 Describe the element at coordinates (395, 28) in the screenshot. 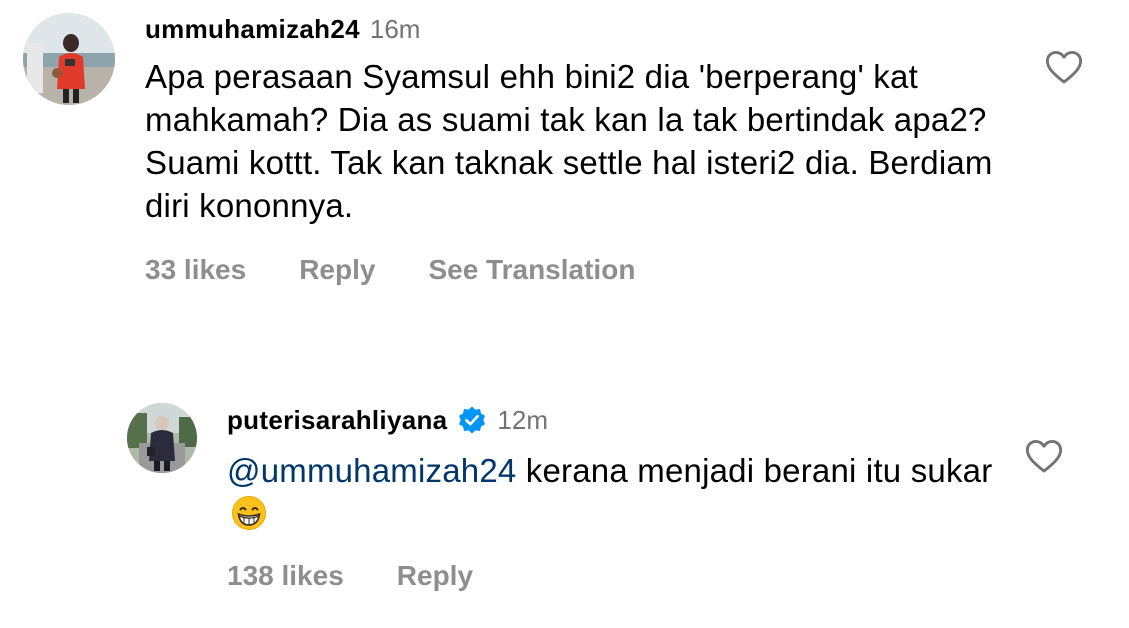

I see `timestamp: 16m` at that location.